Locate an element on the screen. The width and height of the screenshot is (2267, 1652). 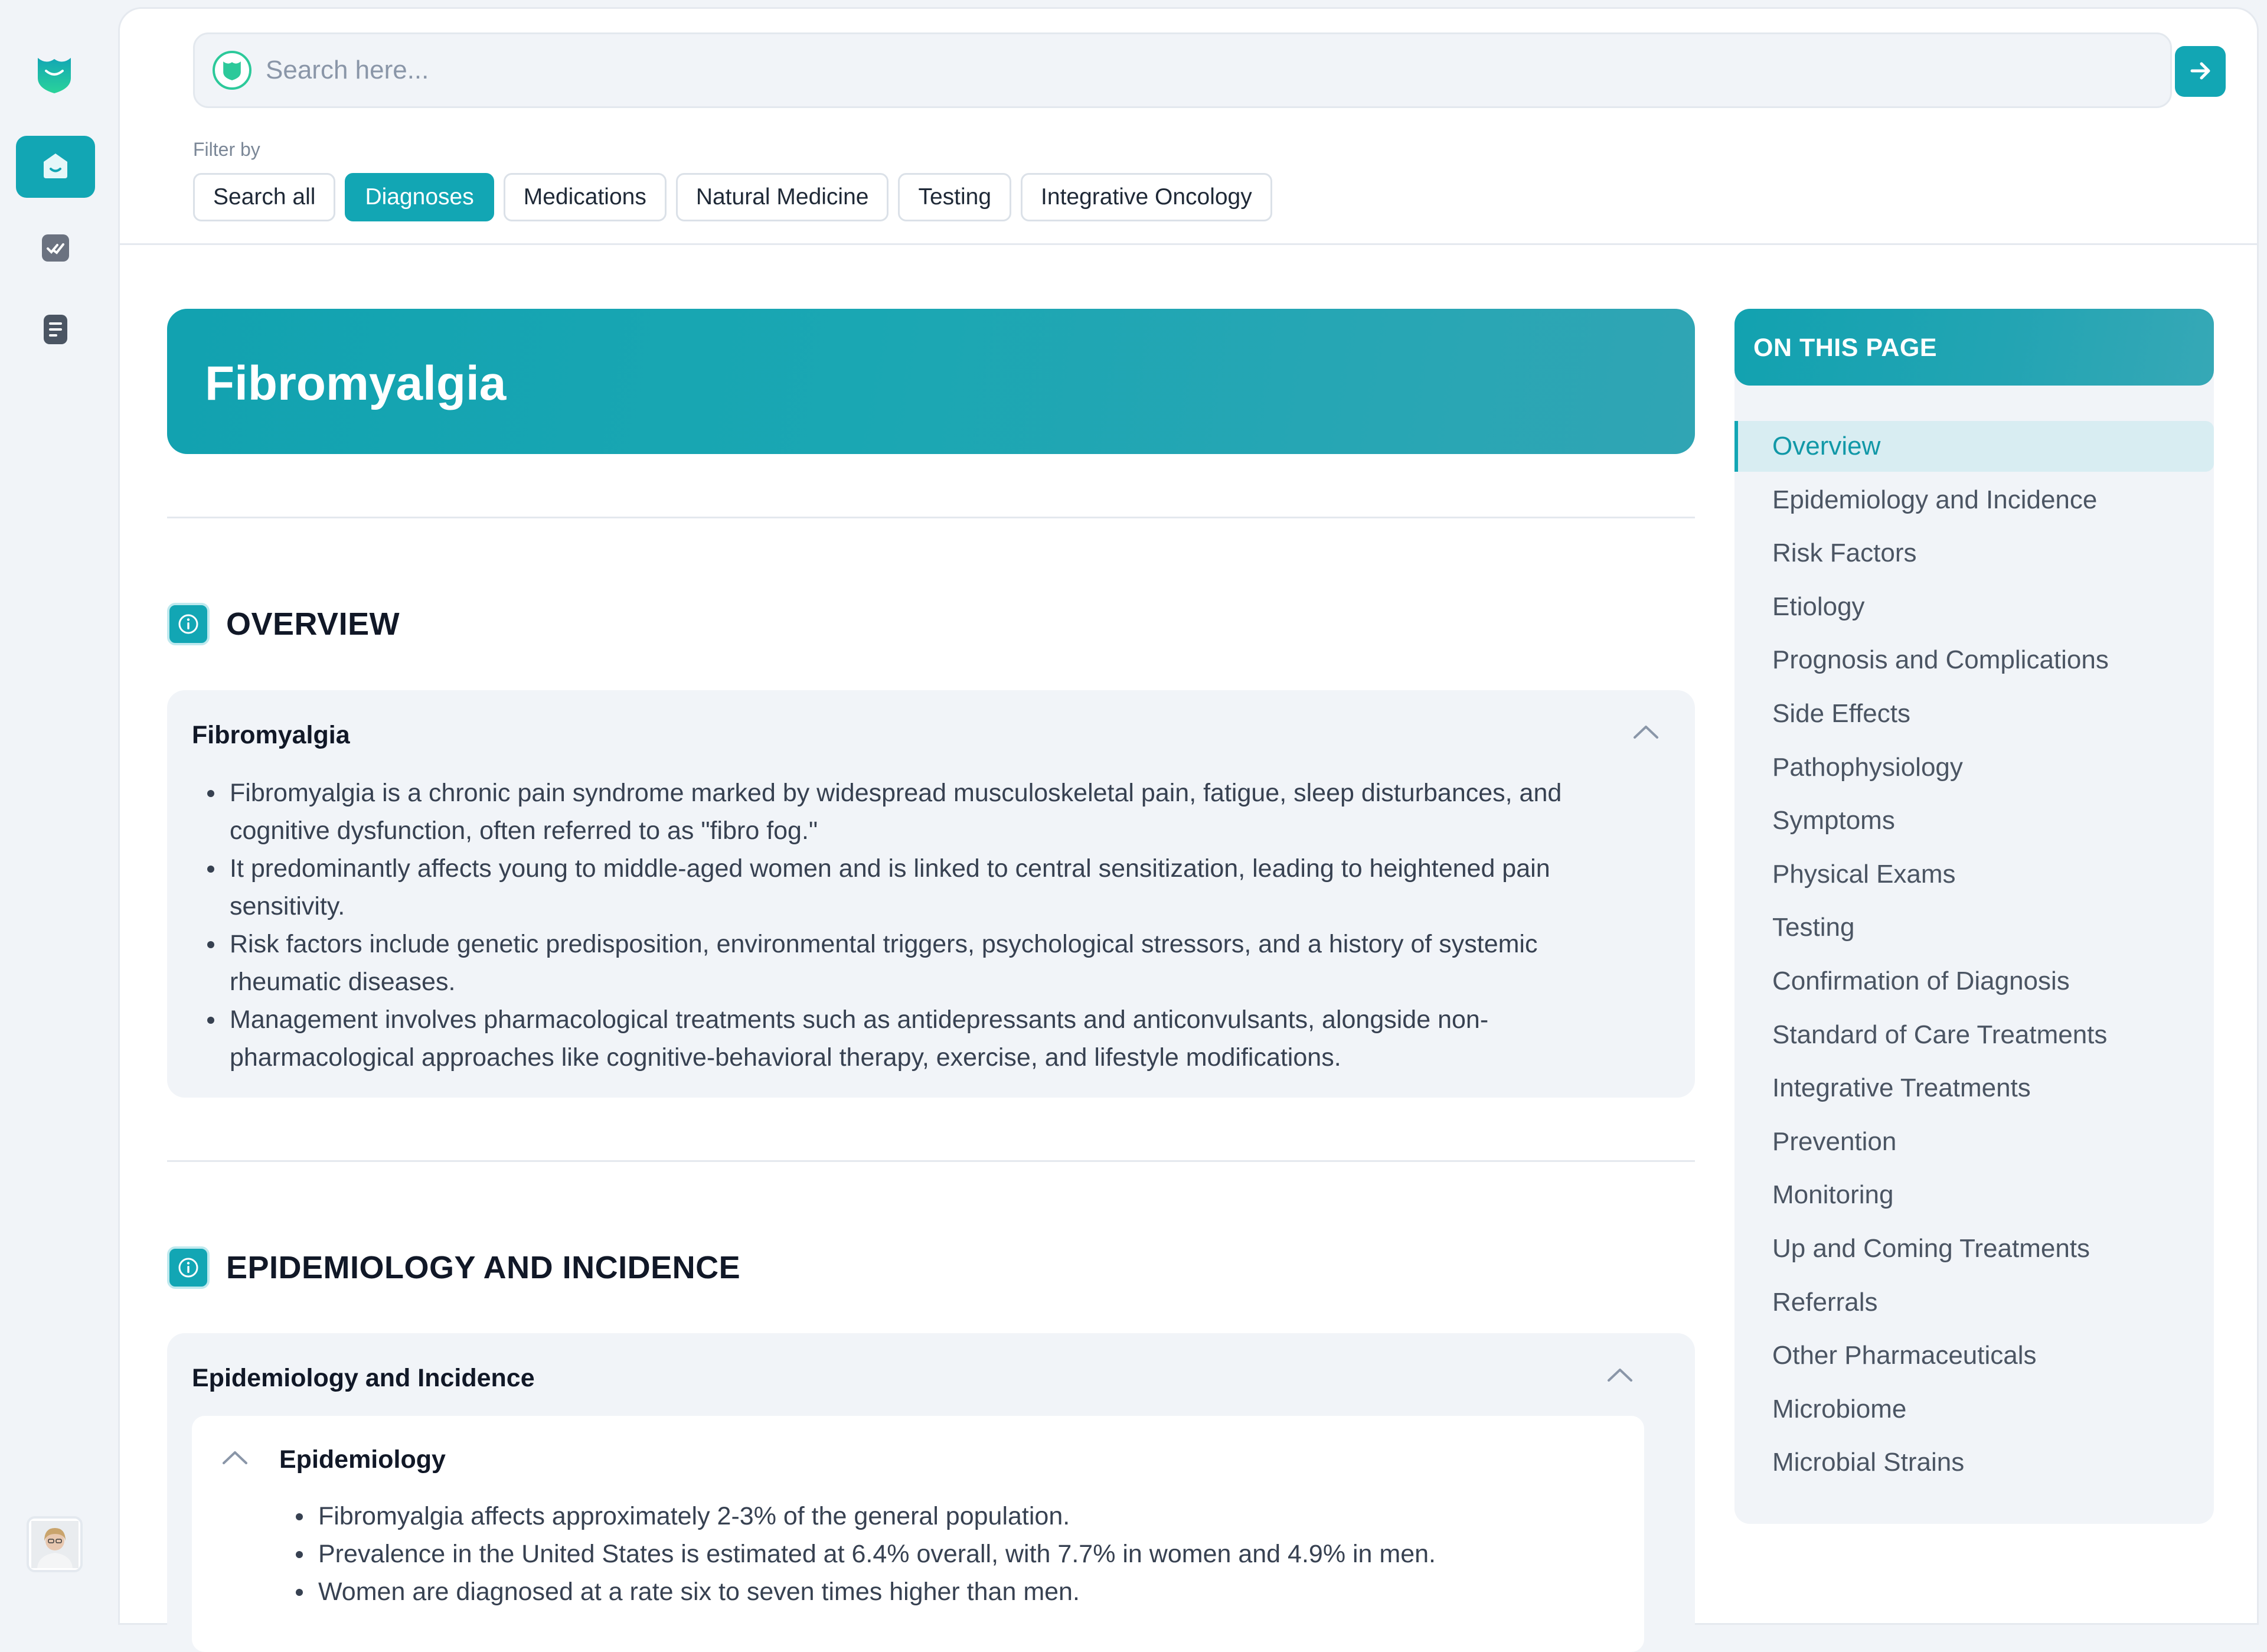
toc-item-confirmation-of-diagnosis: Confirmation of Diagnosis is located at coordinates (1974, 981).